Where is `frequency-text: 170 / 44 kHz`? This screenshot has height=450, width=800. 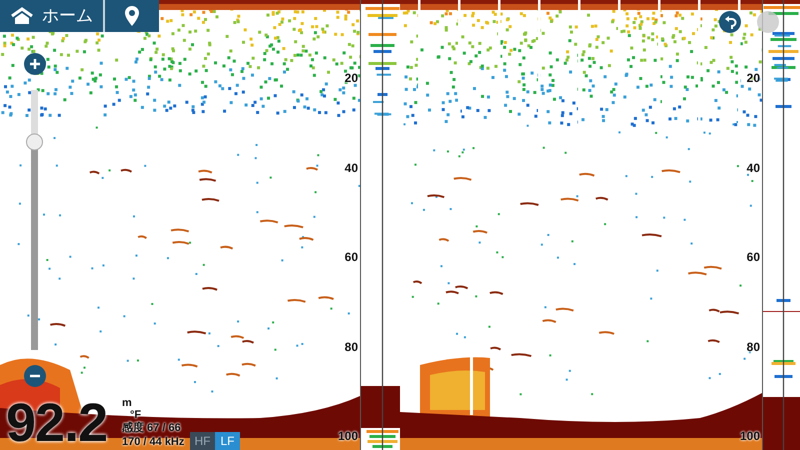 frequency-text: 170 / 44 kHz is located at coordinates (153, 442).